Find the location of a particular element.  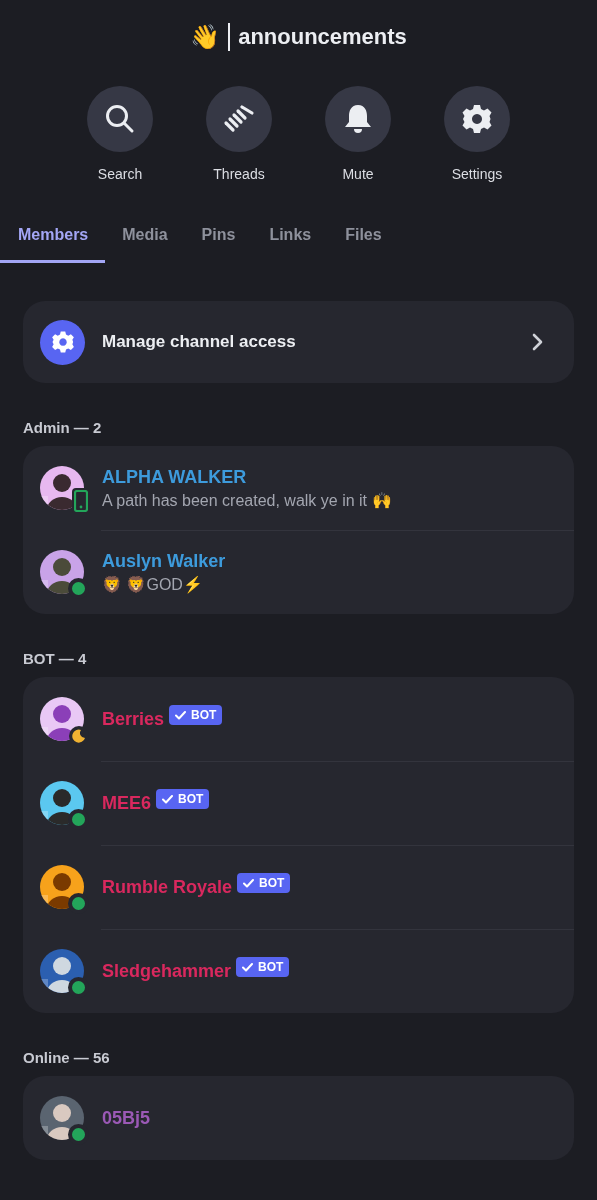

member-row: MEE6 BOT is located at coordinates (298, 803).